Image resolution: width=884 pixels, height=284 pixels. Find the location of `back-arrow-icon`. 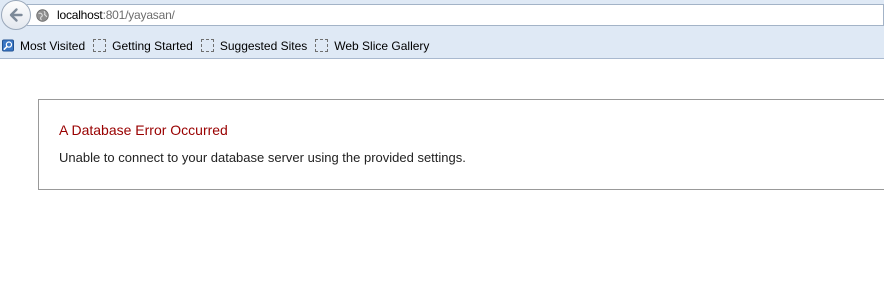

back-arrow-icon is located at coordinates (16, 15).